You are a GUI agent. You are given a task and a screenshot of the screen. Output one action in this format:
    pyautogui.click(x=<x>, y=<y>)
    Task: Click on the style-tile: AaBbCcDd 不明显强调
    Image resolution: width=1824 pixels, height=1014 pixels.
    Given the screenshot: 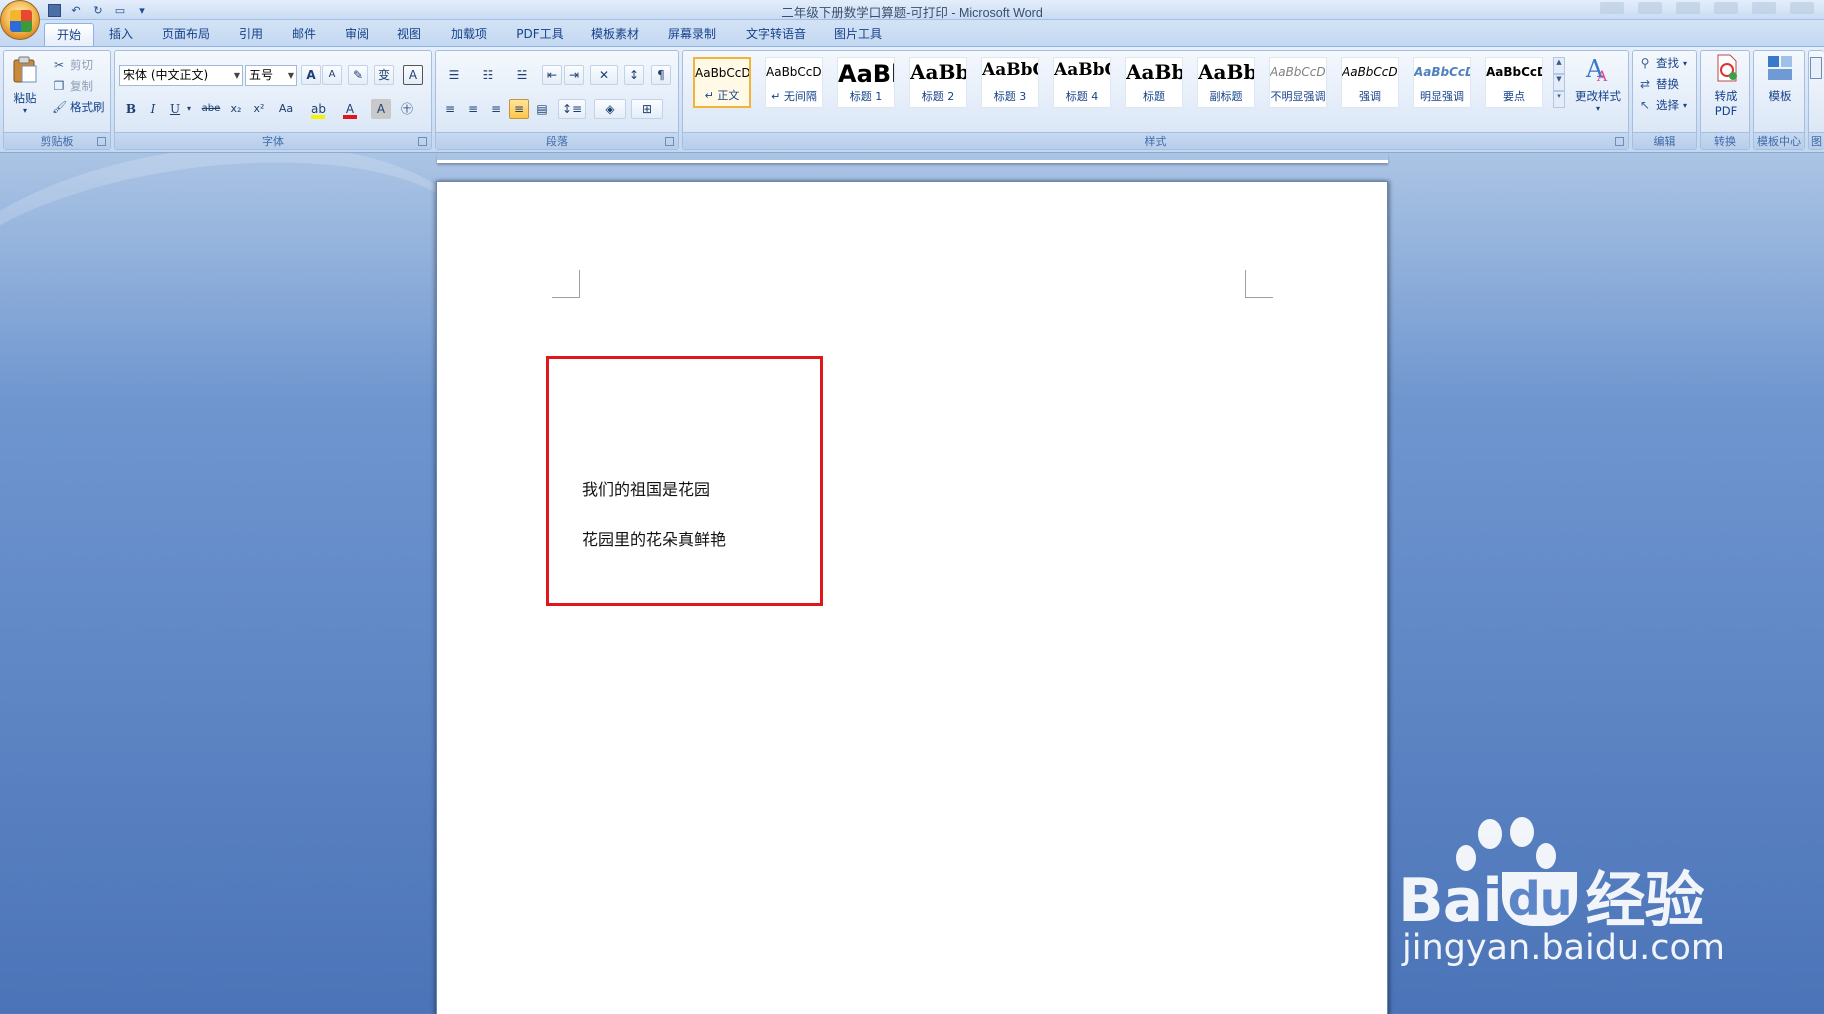 What is the action you would take?
    pyautogui.click(x=1298, y=82)
    